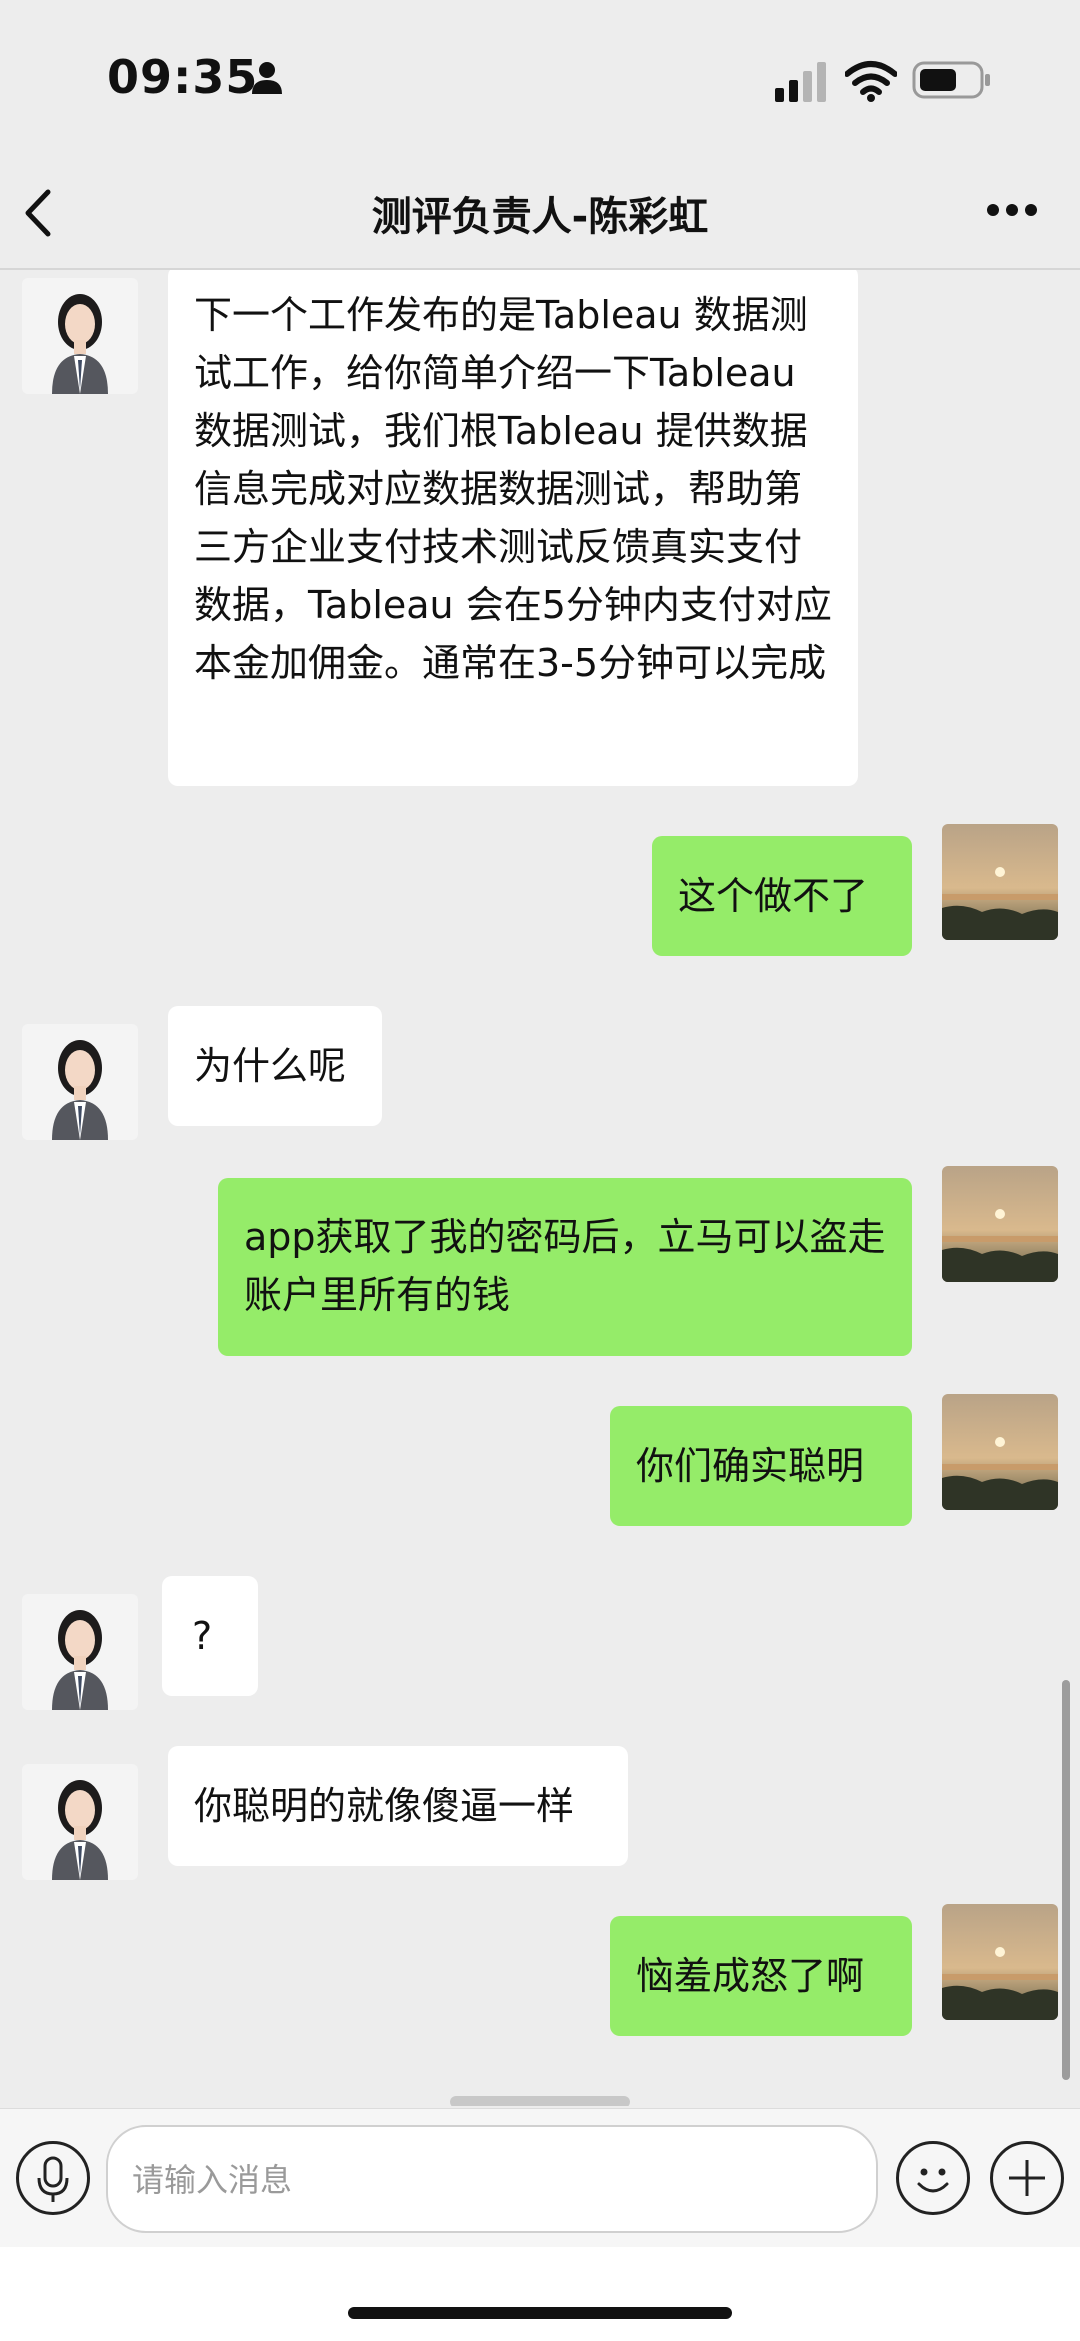  I want to click on message-bubble-outgoing: 你们确实聪明, so click(761, 1466).